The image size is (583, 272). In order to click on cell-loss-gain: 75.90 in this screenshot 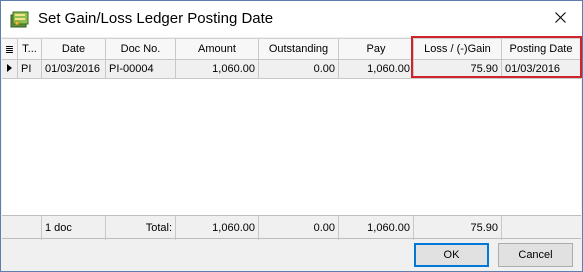, I will do `click(458, 69)`.